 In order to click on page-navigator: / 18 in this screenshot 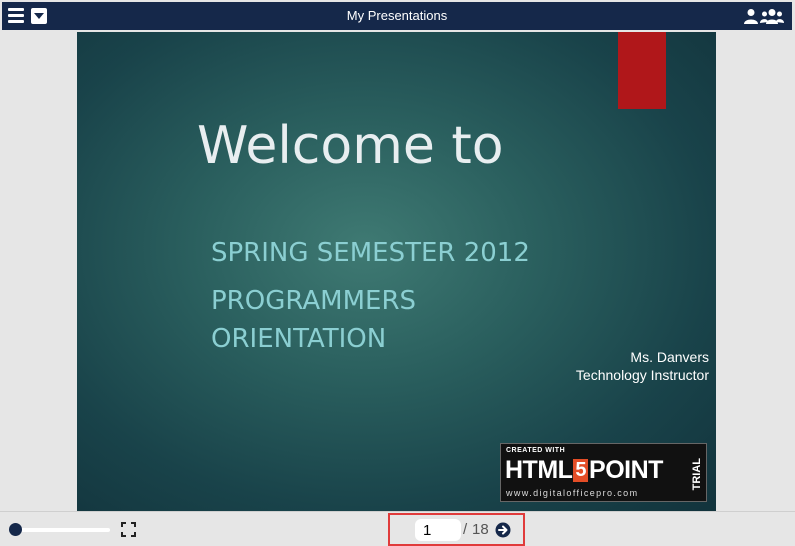, I will do `click(456, 529)`.